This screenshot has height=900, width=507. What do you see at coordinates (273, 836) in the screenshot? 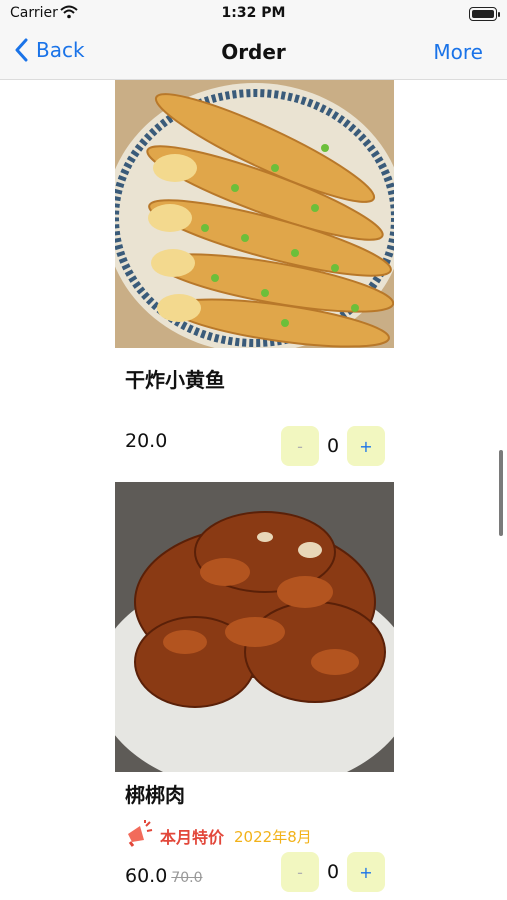
I see `promo-date: 2022年8月` at bounding box center [273, 836].